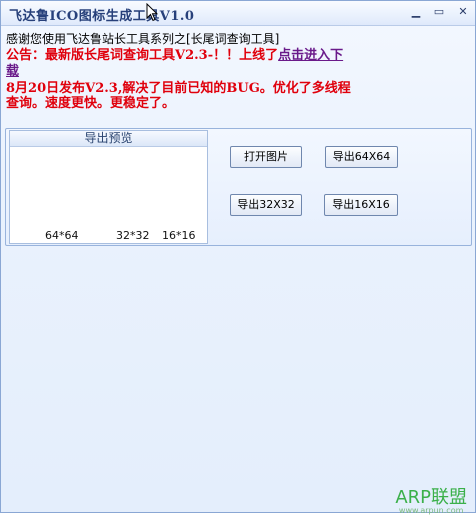  Describe the element at coordinates (62, 235) in the screenshot. I see `preview-size-64: 64*64` at that location.